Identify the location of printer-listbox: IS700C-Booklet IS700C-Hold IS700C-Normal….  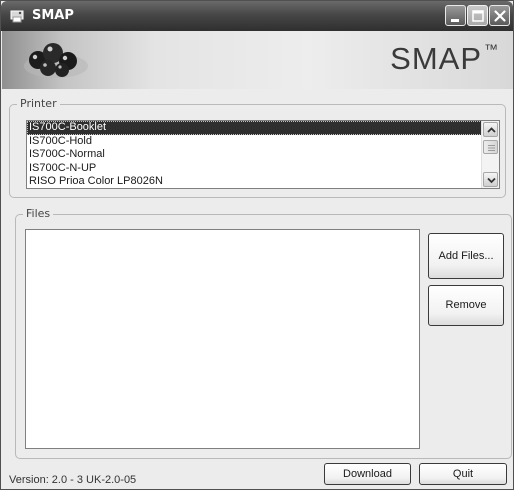
(263, 154).